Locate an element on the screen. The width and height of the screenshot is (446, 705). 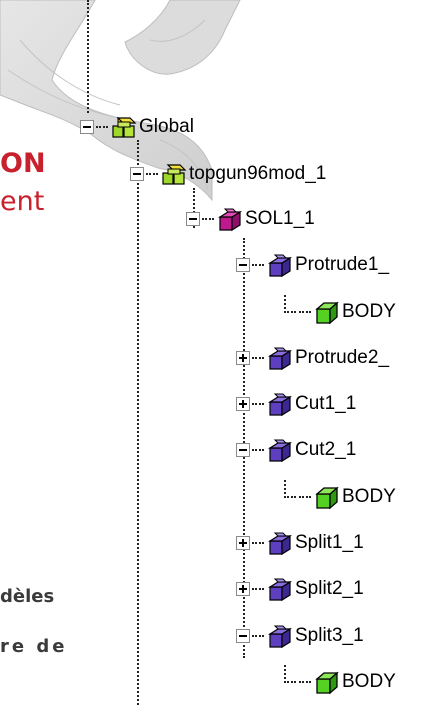
tree-node-split3: Split3_1 is located at coordinates (300, 636).